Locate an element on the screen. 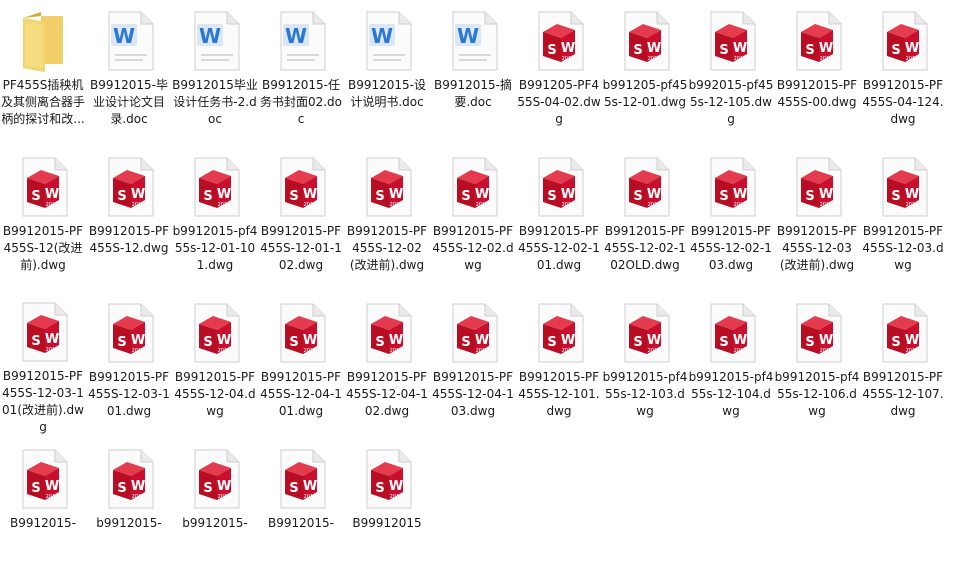 This screenshot has height=582, width=957. file-item: S W 2016 B9912015-PF455S-12(改进前).dwg is located at coordinates (43, 220).